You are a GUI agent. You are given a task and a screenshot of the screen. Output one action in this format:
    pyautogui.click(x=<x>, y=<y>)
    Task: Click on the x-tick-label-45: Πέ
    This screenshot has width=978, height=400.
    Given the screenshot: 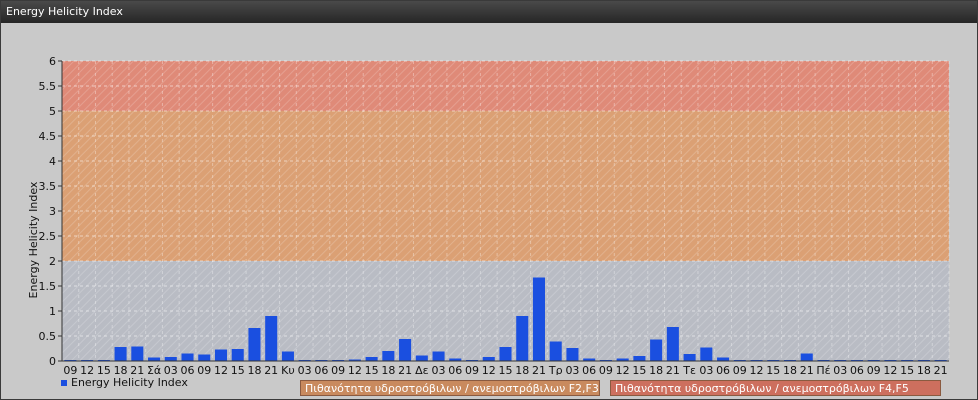 What is the action you would take?
    pyautogui.click(x=823, y=369)
    